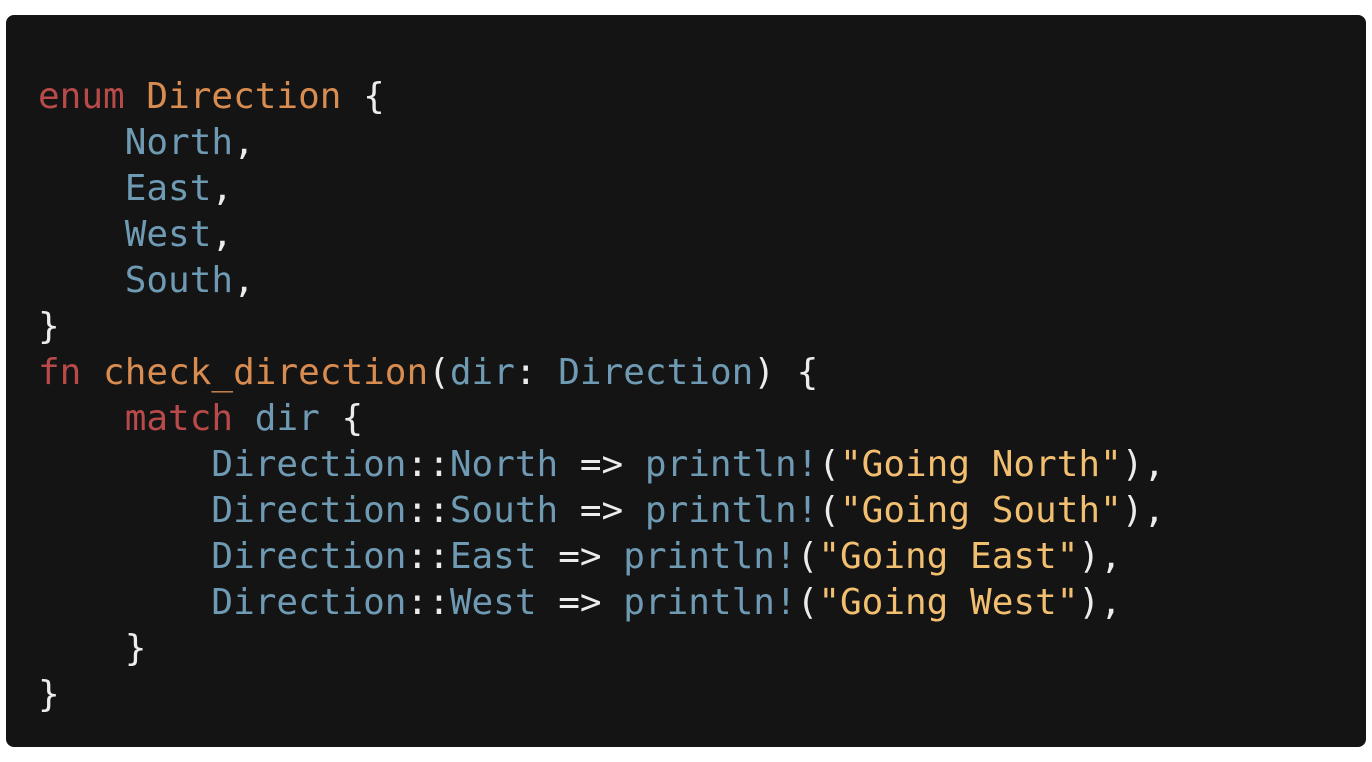 The height and width of the screenshot is (762, 1372). Describe the element at coordinates (536, 372) in the screenshot. I see `code-token-punct: :` at that location.